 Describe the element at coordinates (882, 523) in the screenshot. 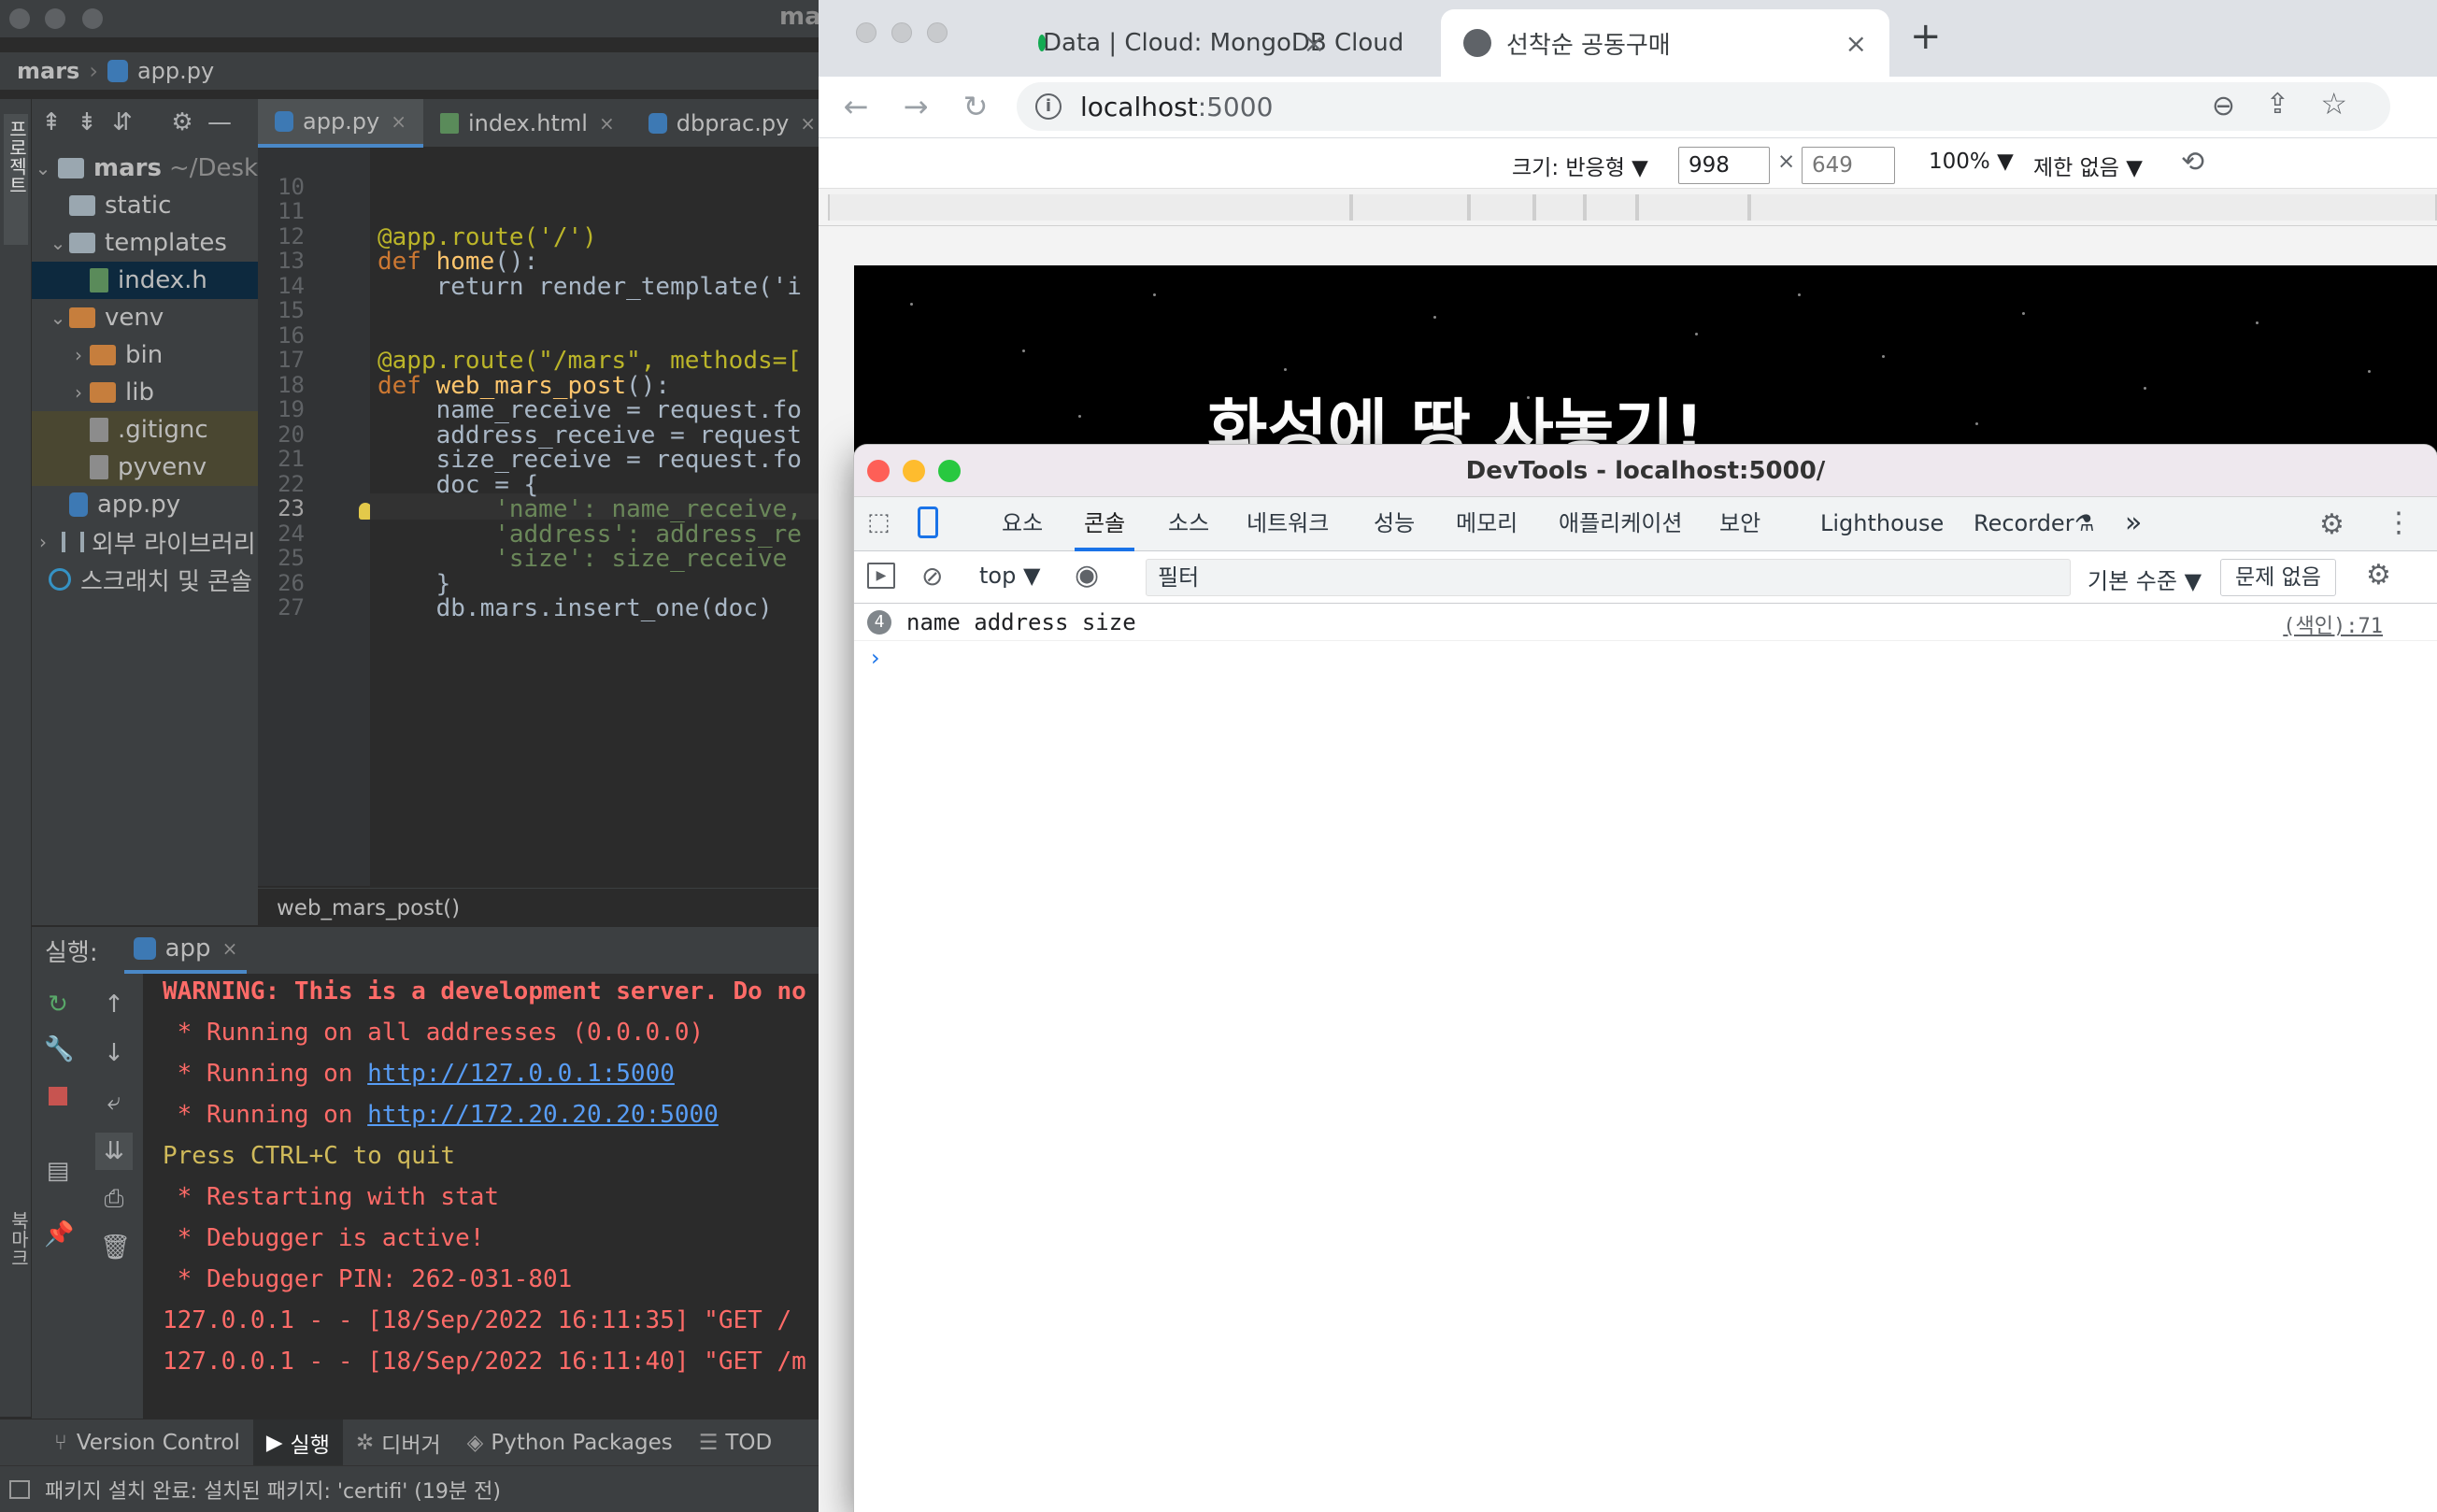

I see `inspect-icon: ⬚` at that location.